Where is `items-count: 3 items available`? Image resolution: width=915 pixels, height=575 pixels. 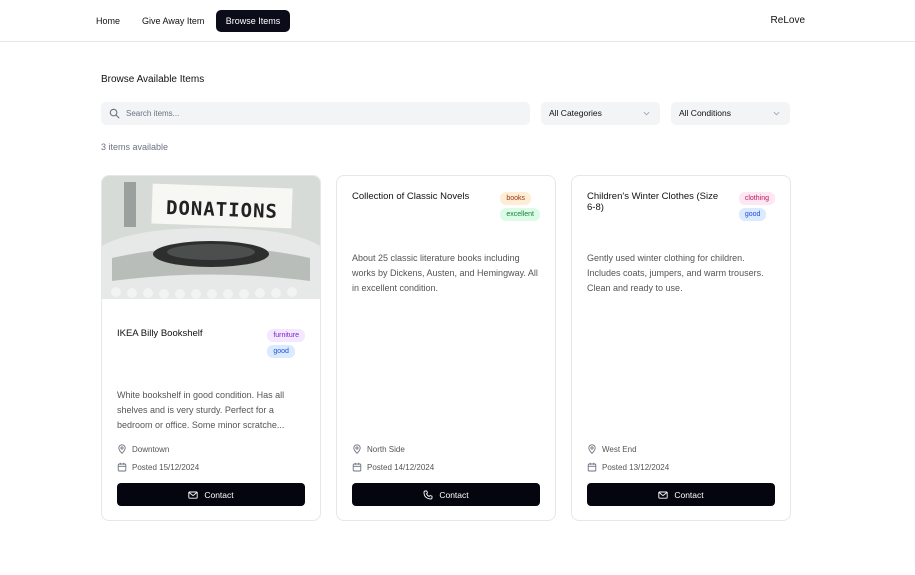 items-count: 3 items available is located at coordinates (135, 147).